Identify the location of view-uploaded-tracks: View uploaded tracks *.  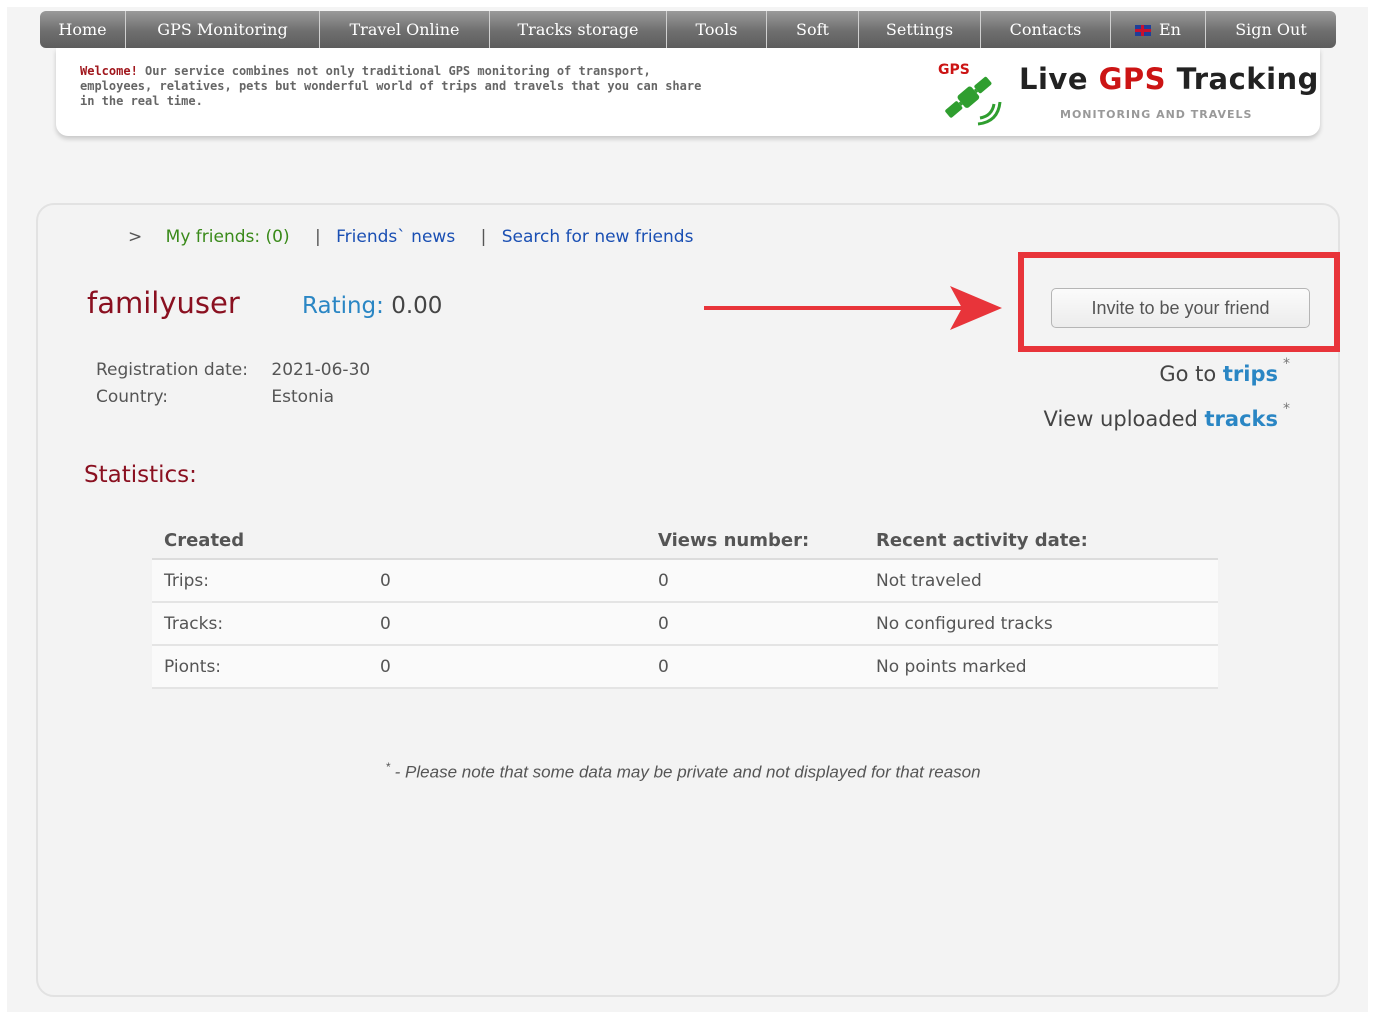
(1166, 416).